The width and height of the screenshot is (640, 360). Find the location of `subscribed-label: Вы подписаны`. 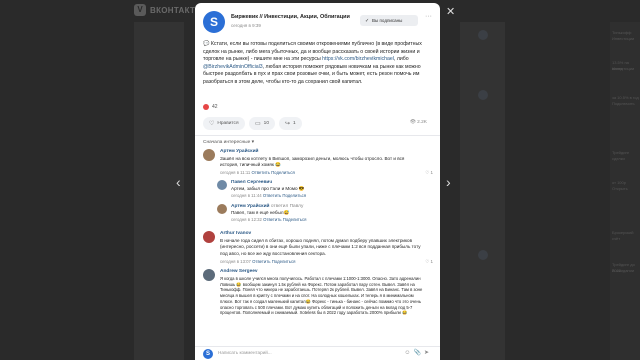

subscribed-label: Вы подписаны is located at coordinates (387, 20).